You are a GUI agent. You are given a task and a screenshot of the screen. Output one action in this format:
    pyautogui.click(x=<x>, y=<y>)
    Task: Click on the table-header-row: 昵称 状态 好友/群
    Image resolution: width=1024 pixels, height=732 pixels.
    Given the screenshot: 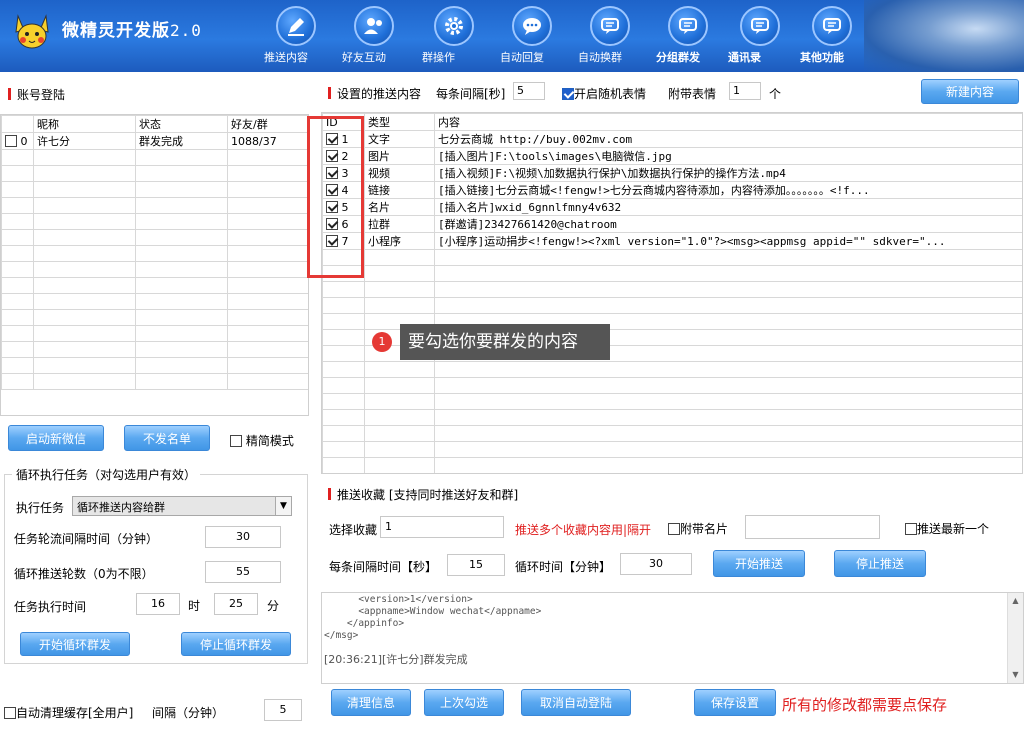 What is the action you would take?
    pyautogui.click(x=154, y=124)
    